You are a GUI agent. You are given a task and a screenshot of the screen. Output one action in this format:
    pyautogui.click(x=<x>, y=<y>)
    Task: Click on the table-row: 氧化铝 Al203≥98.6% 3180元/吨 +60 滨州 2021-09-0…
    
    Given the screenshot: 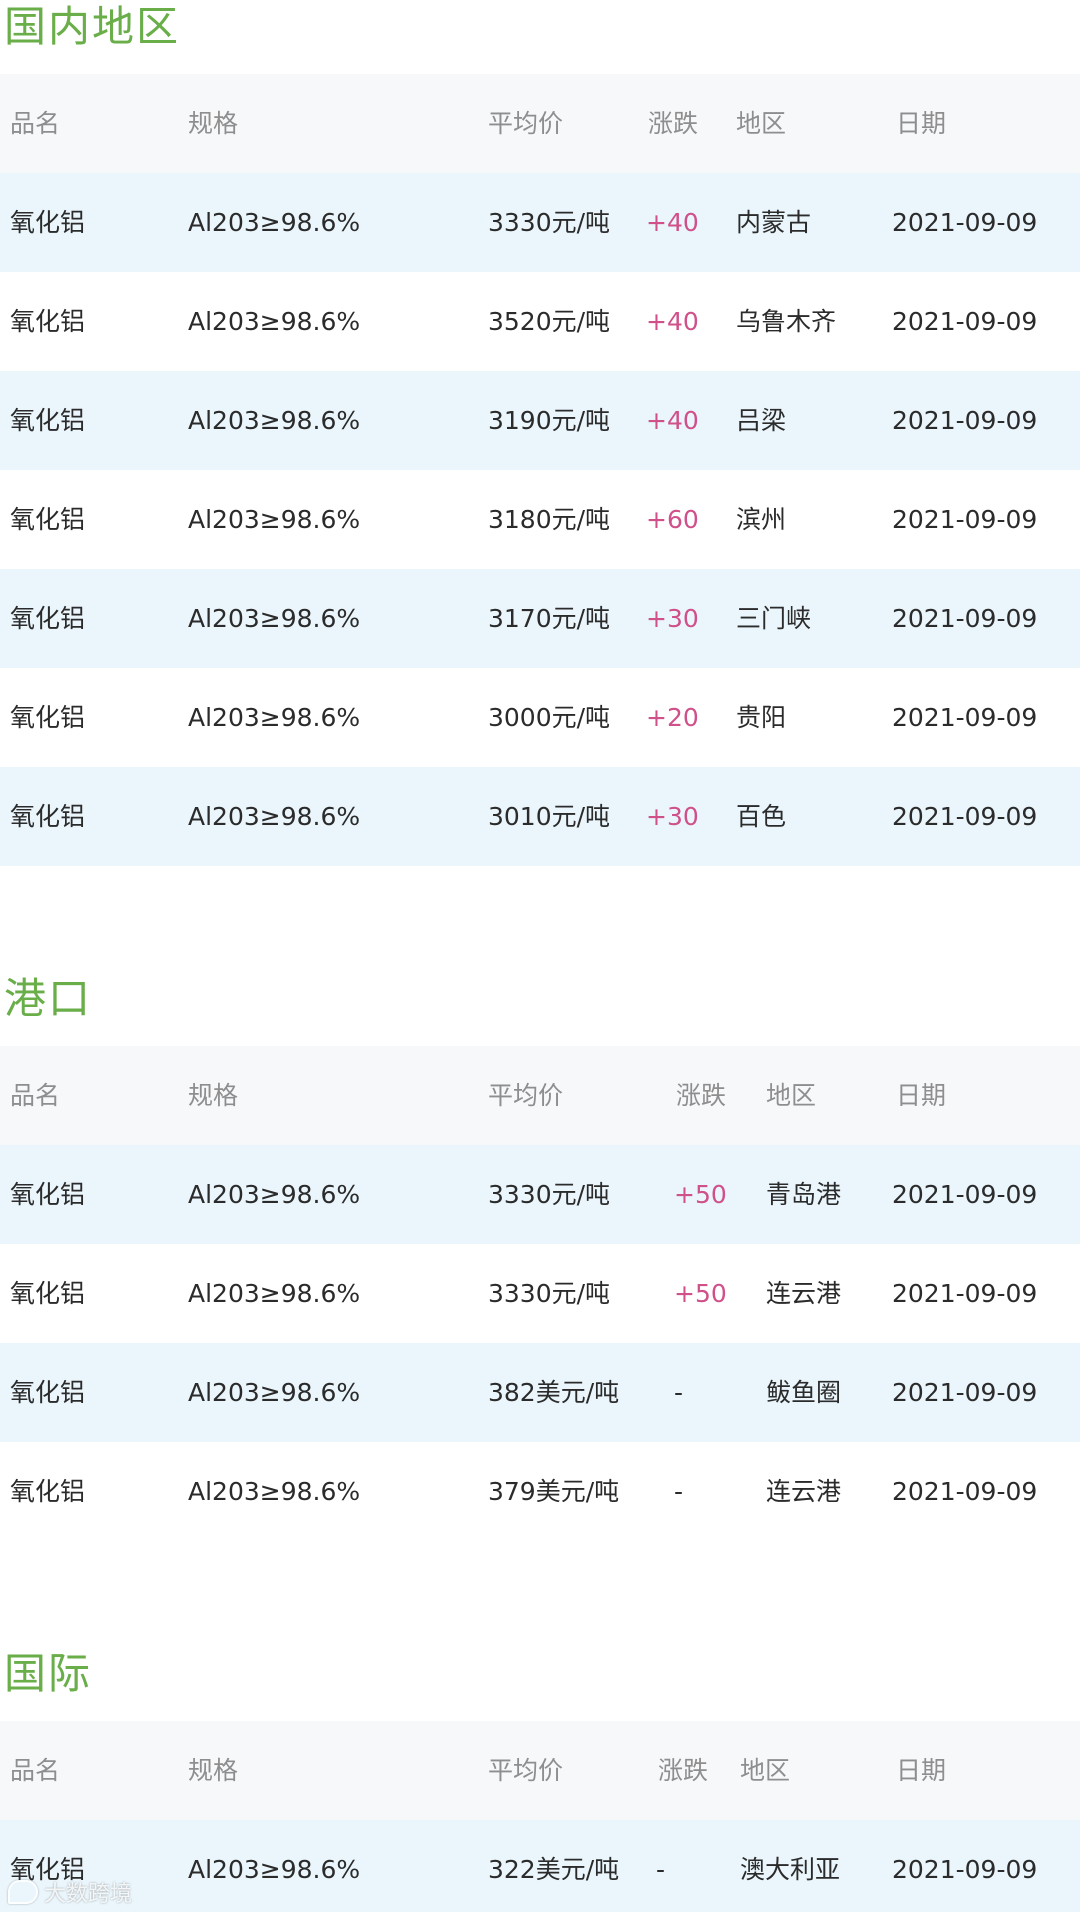 What is the action you would take?
    pyautogui.click(x=540, y=519)
    